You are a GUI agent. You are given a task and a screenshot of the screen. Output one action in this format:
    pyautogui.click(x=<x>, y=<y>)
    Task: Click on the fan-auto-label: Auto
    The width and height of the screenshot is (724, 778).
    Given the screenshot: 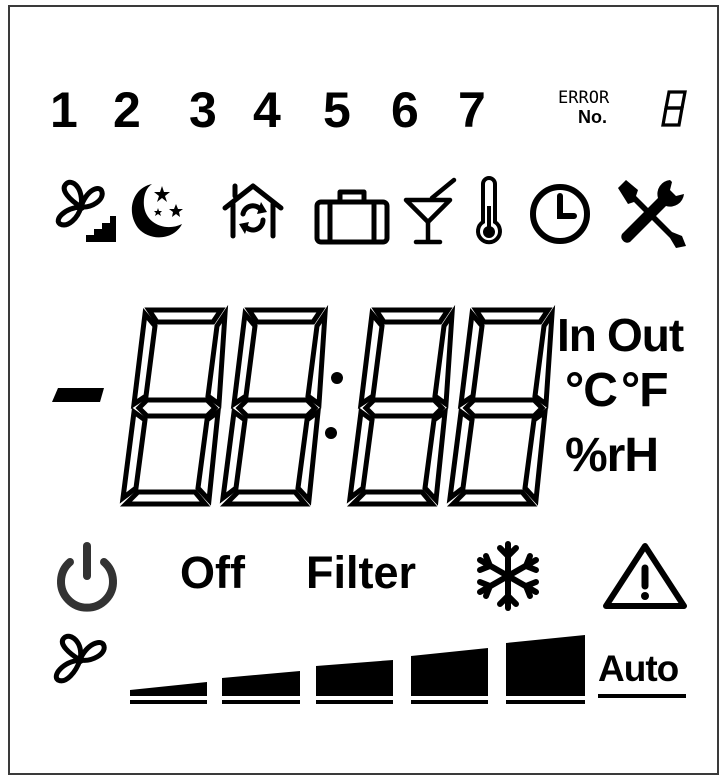 What is the action you would take?
    pyautogui.click(x=638, y=668)
    